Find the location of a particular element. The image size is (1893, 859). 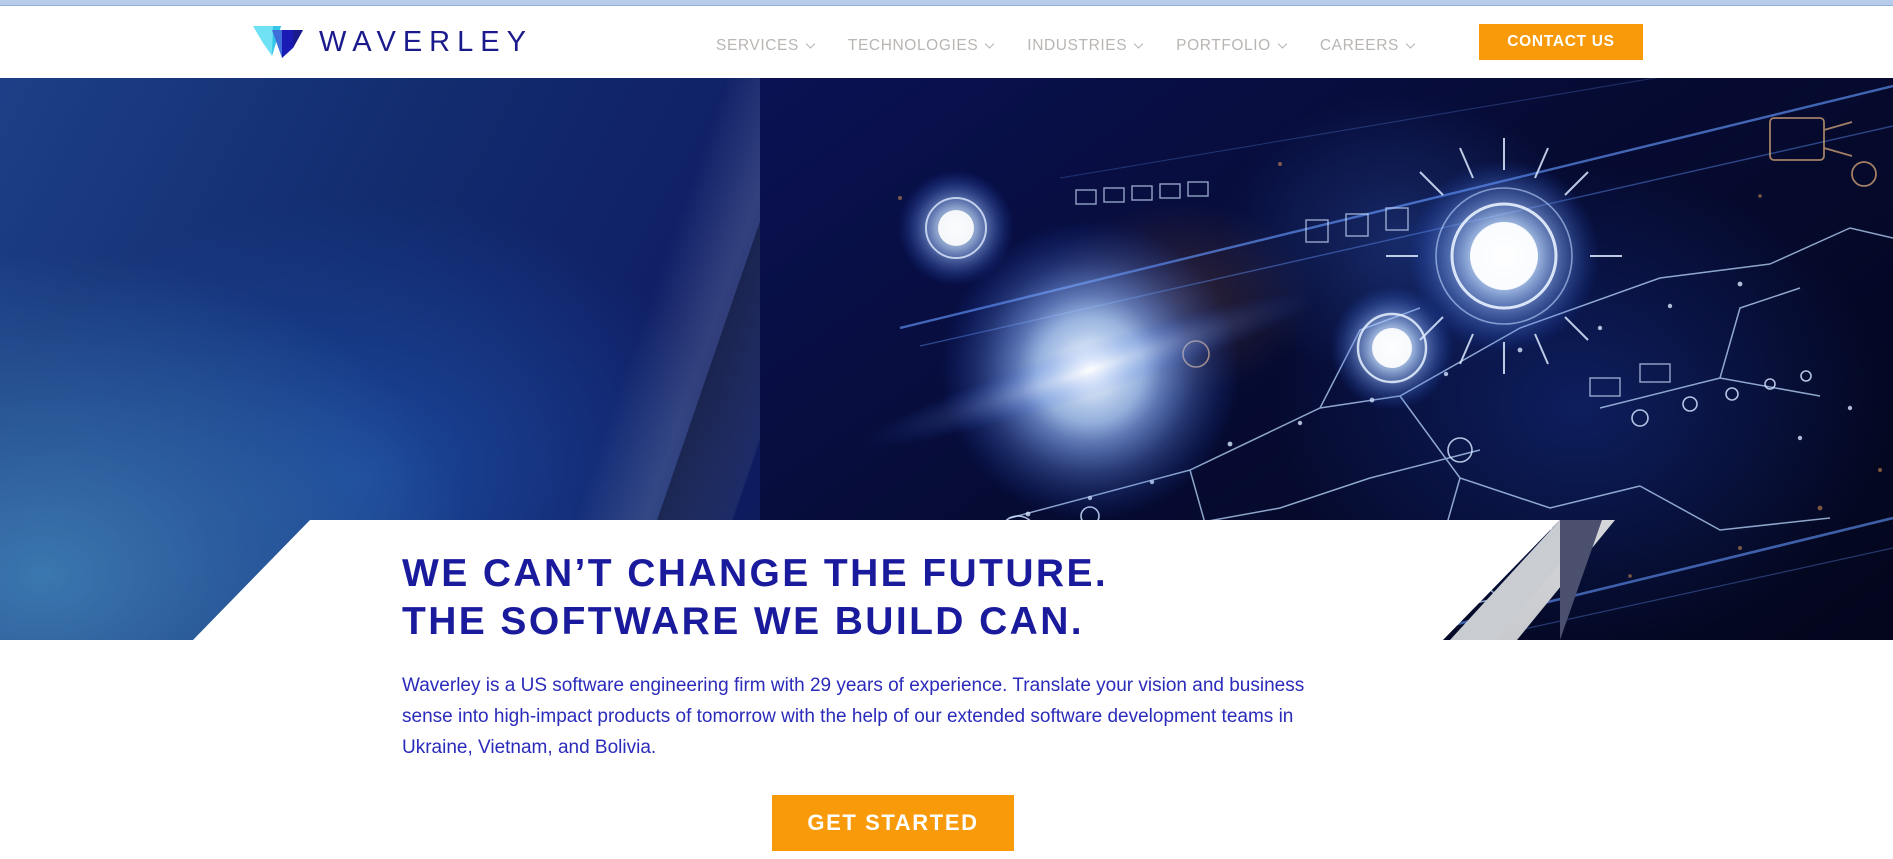

hero-cta-wrapper: GET STARTED is located at coordinates (1137, 823).